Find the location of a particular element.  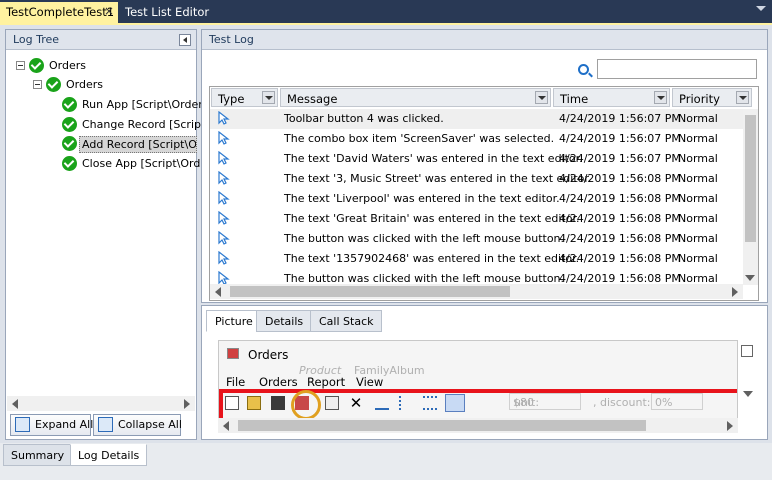

tree-node-orders-root: Orders is located at coordinates (99, 66).